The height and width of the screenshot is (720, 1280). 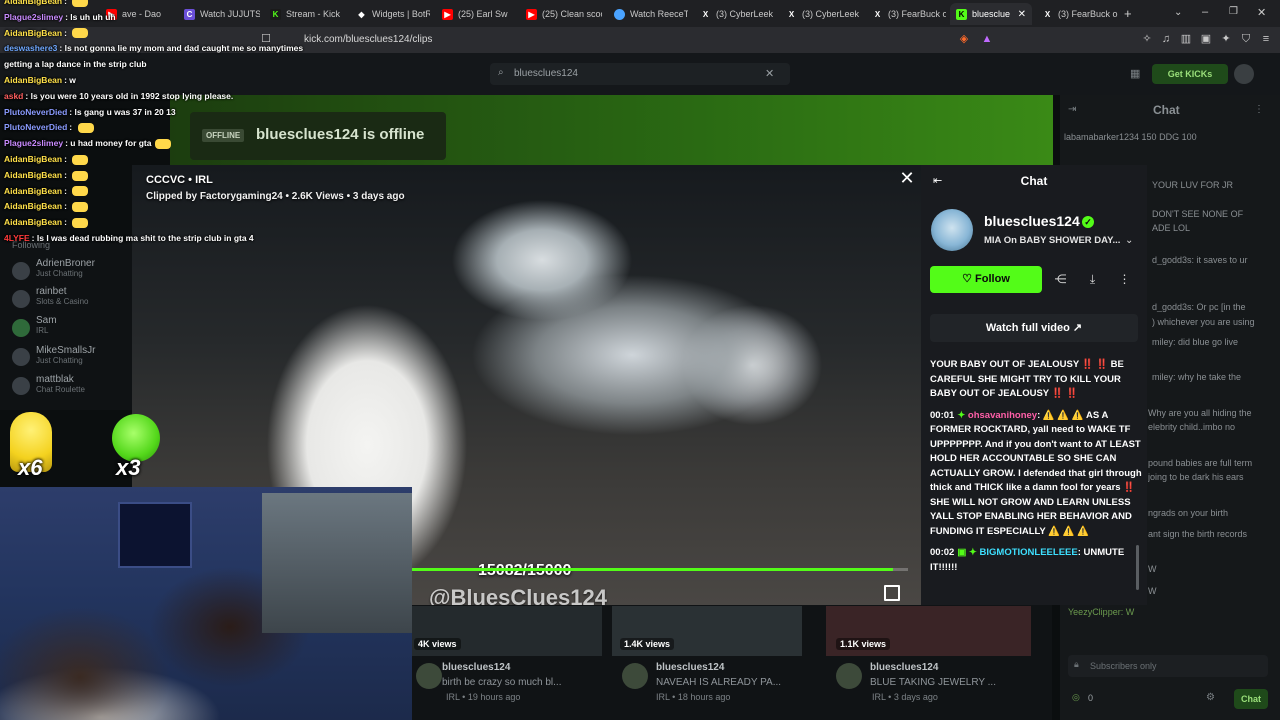 I want to click on chevron-down-icon: ⌄, so click(x=1129, y=240).